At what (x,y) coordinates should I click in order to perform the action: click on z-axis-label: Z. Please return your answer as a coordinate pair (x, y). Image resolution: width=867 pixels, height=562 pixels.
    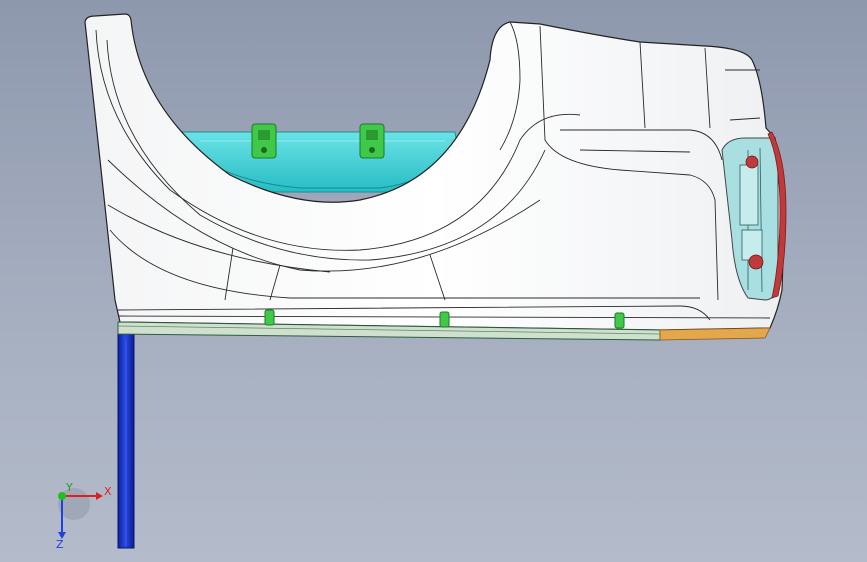
    Looking at the image, I should click on (60, 544).